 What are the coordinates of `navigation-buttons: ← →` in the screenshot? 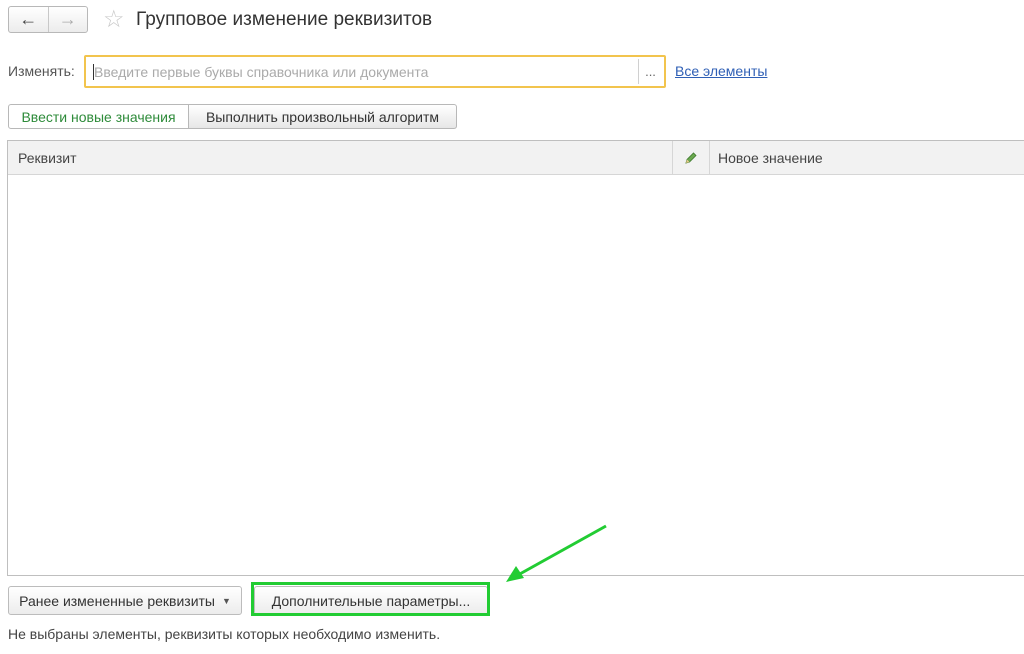 It's located at (48, 19).